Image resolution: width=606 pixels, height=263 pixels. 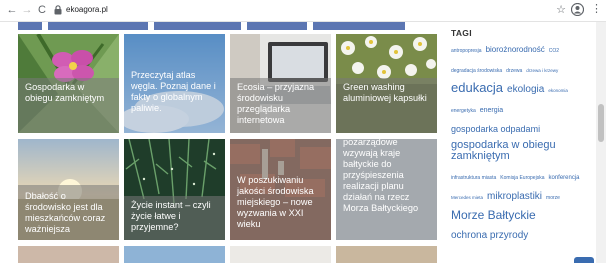 What do you see at coordinates (27, 10) in the screenshot?
I see `forward-button: →` at bounding box center [27, 10].